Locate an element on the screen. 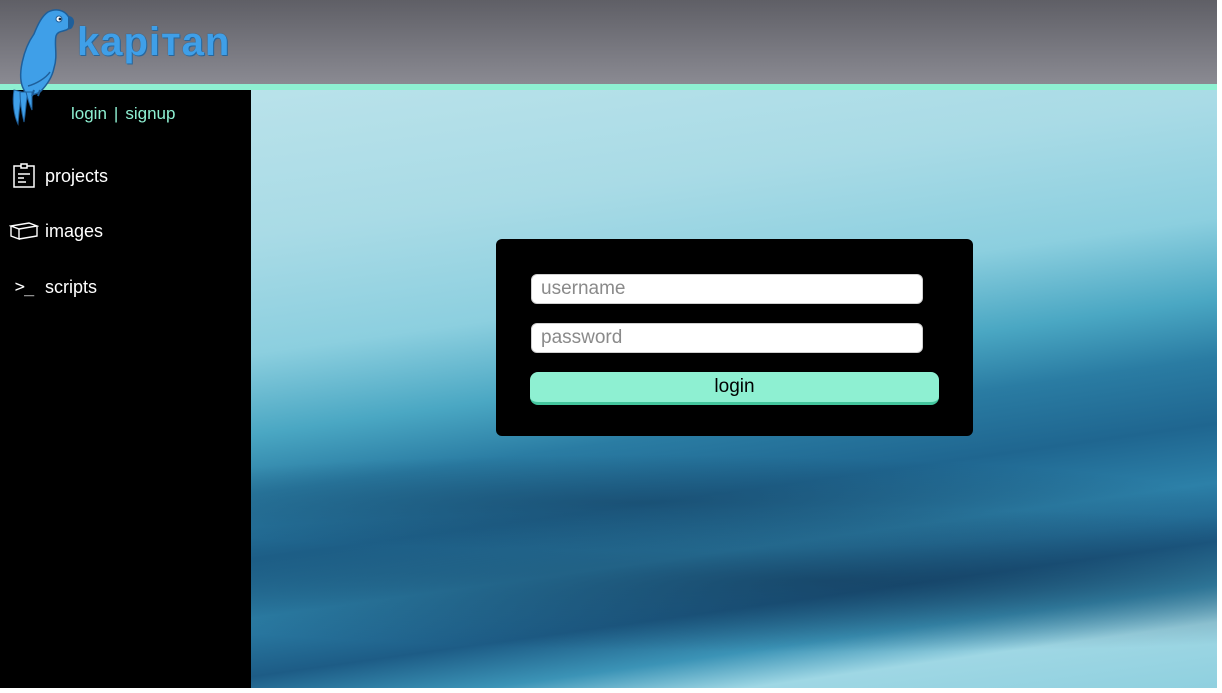 The image size is (1222, 693). sidebar-item-scripts: >_ scripts is located at coordinates (125, 287).